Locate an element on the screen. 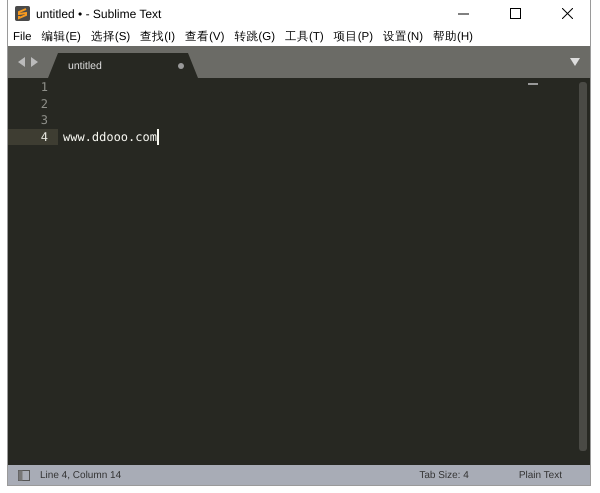 Image resolution: width=600 pixels, height=493 pixels. app-logo-icon is located at coordinates (22, 13).